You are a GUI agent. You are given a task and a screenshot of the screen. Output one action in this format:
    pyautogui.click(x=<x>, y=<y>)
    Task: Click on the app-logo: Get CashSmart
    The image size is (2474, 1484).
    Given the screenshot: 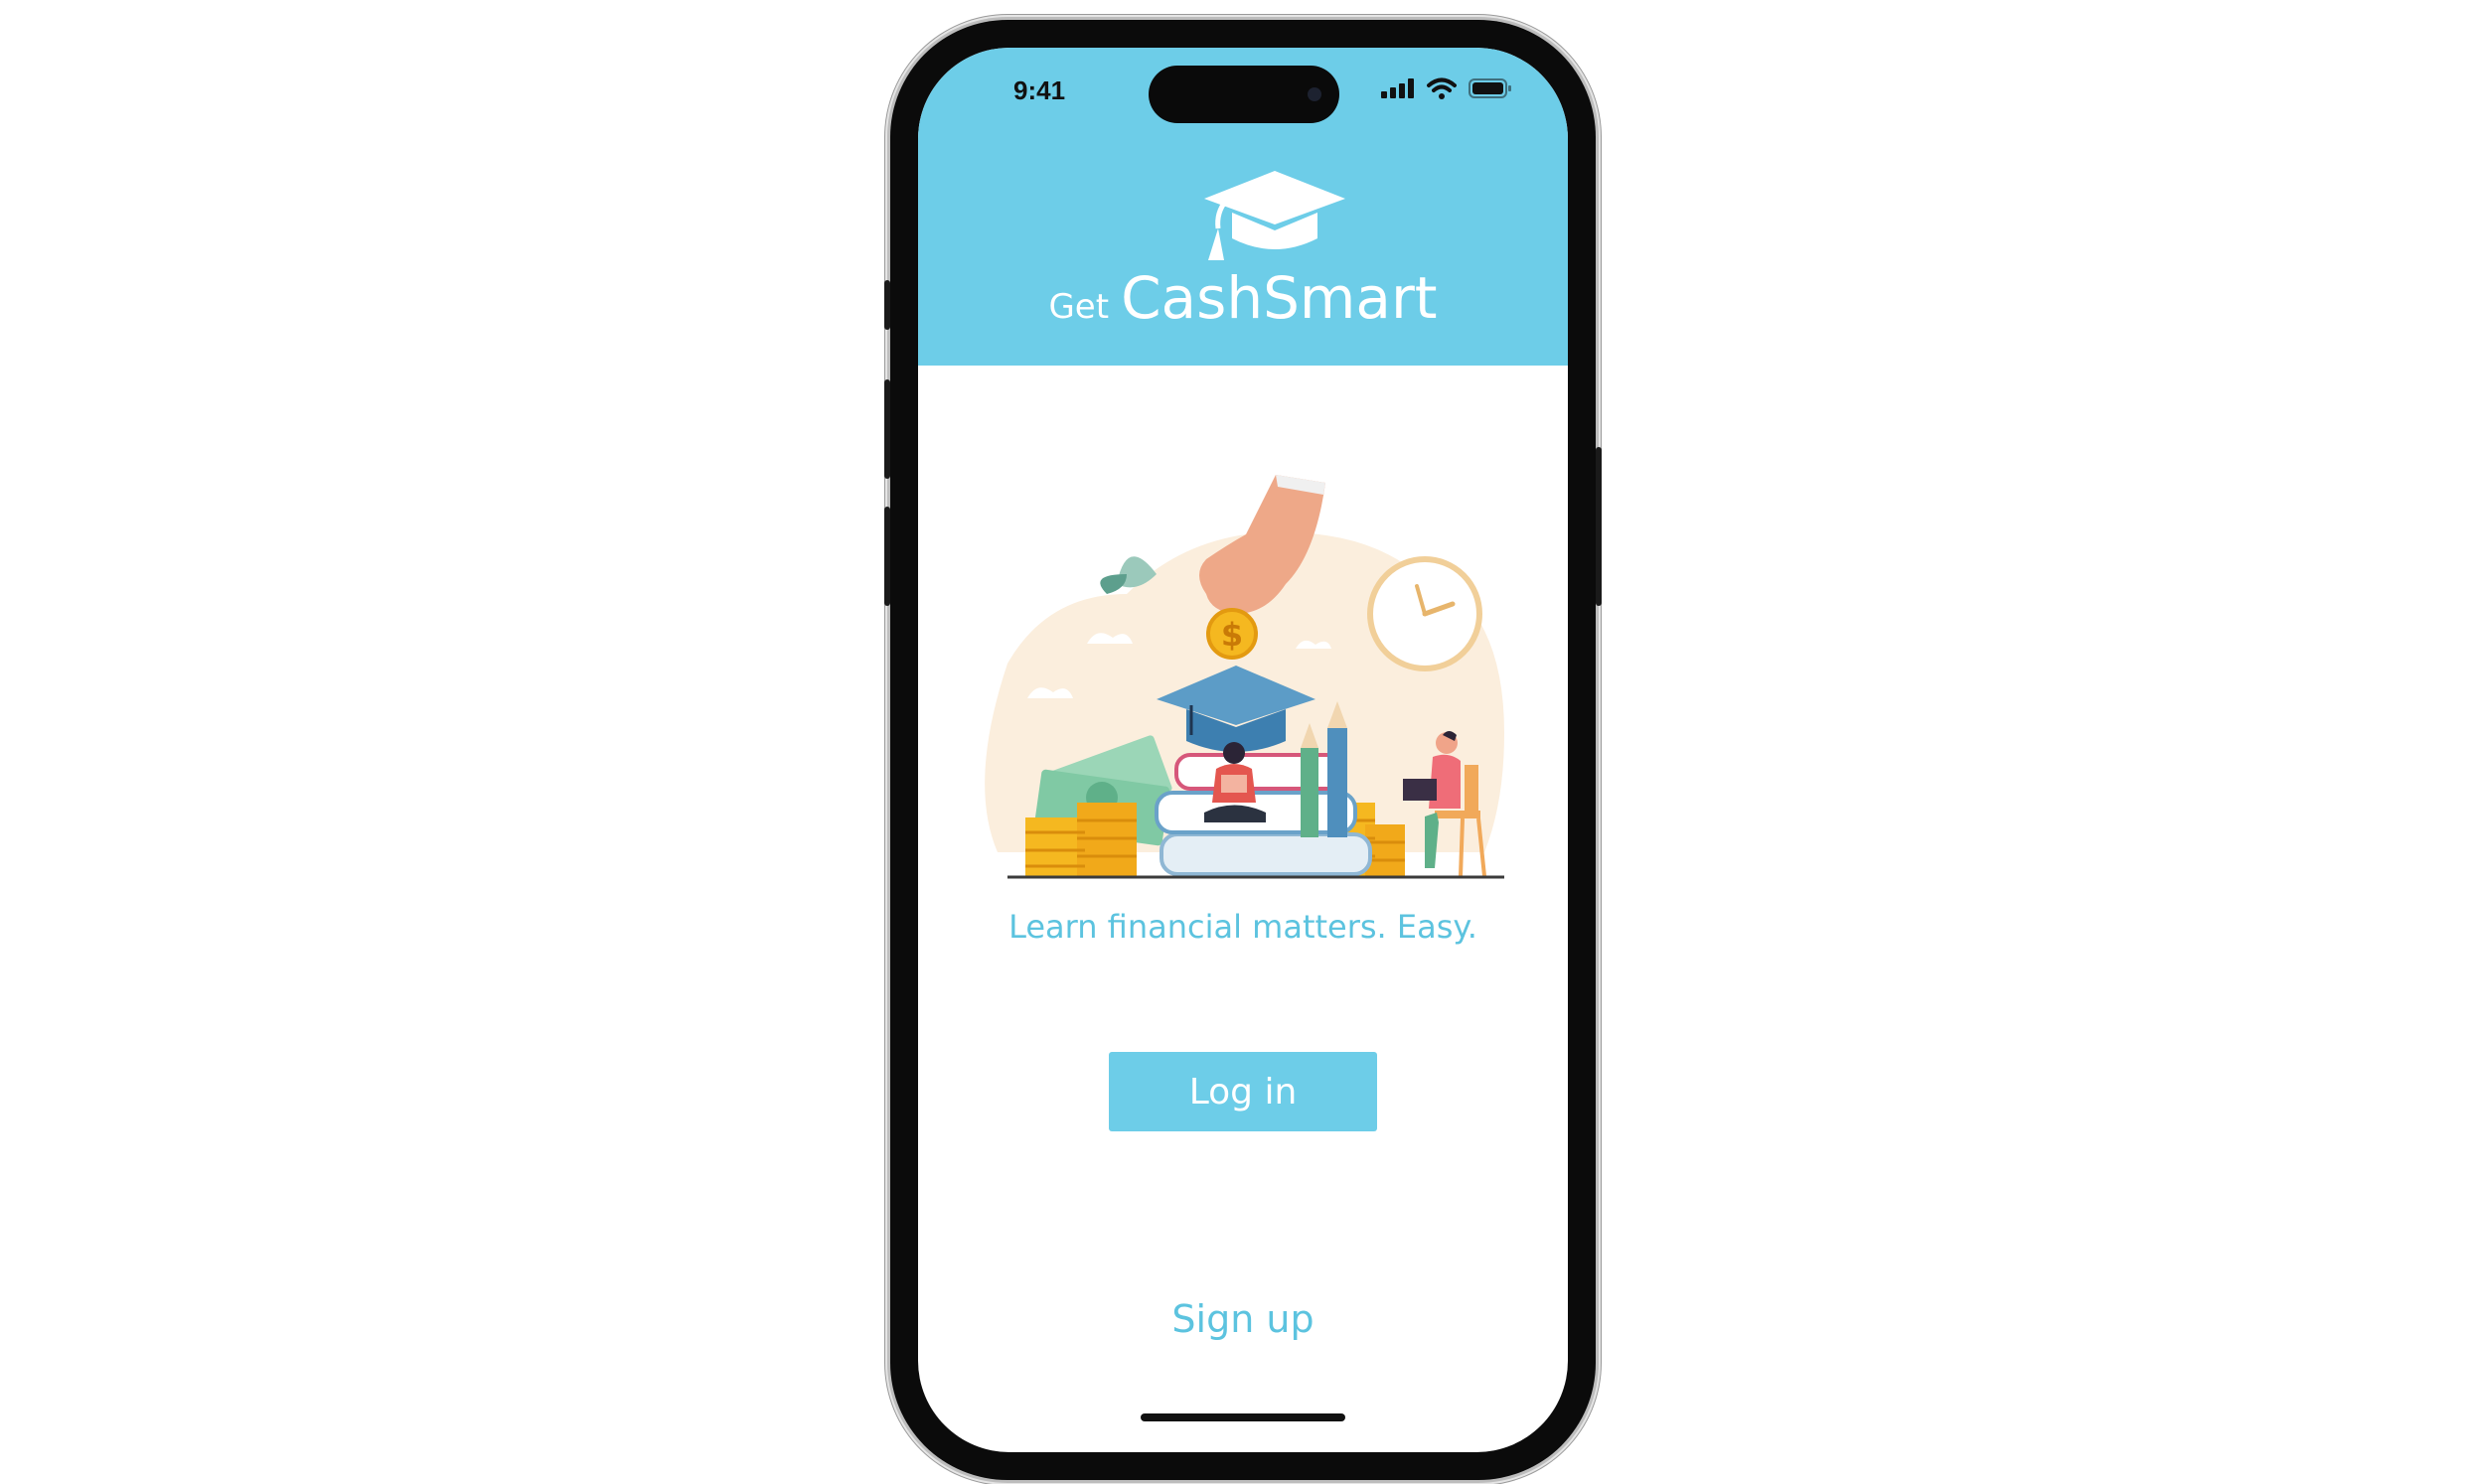 What is the action you would take?
    pyautogui.click(x=1243, y=298)
    